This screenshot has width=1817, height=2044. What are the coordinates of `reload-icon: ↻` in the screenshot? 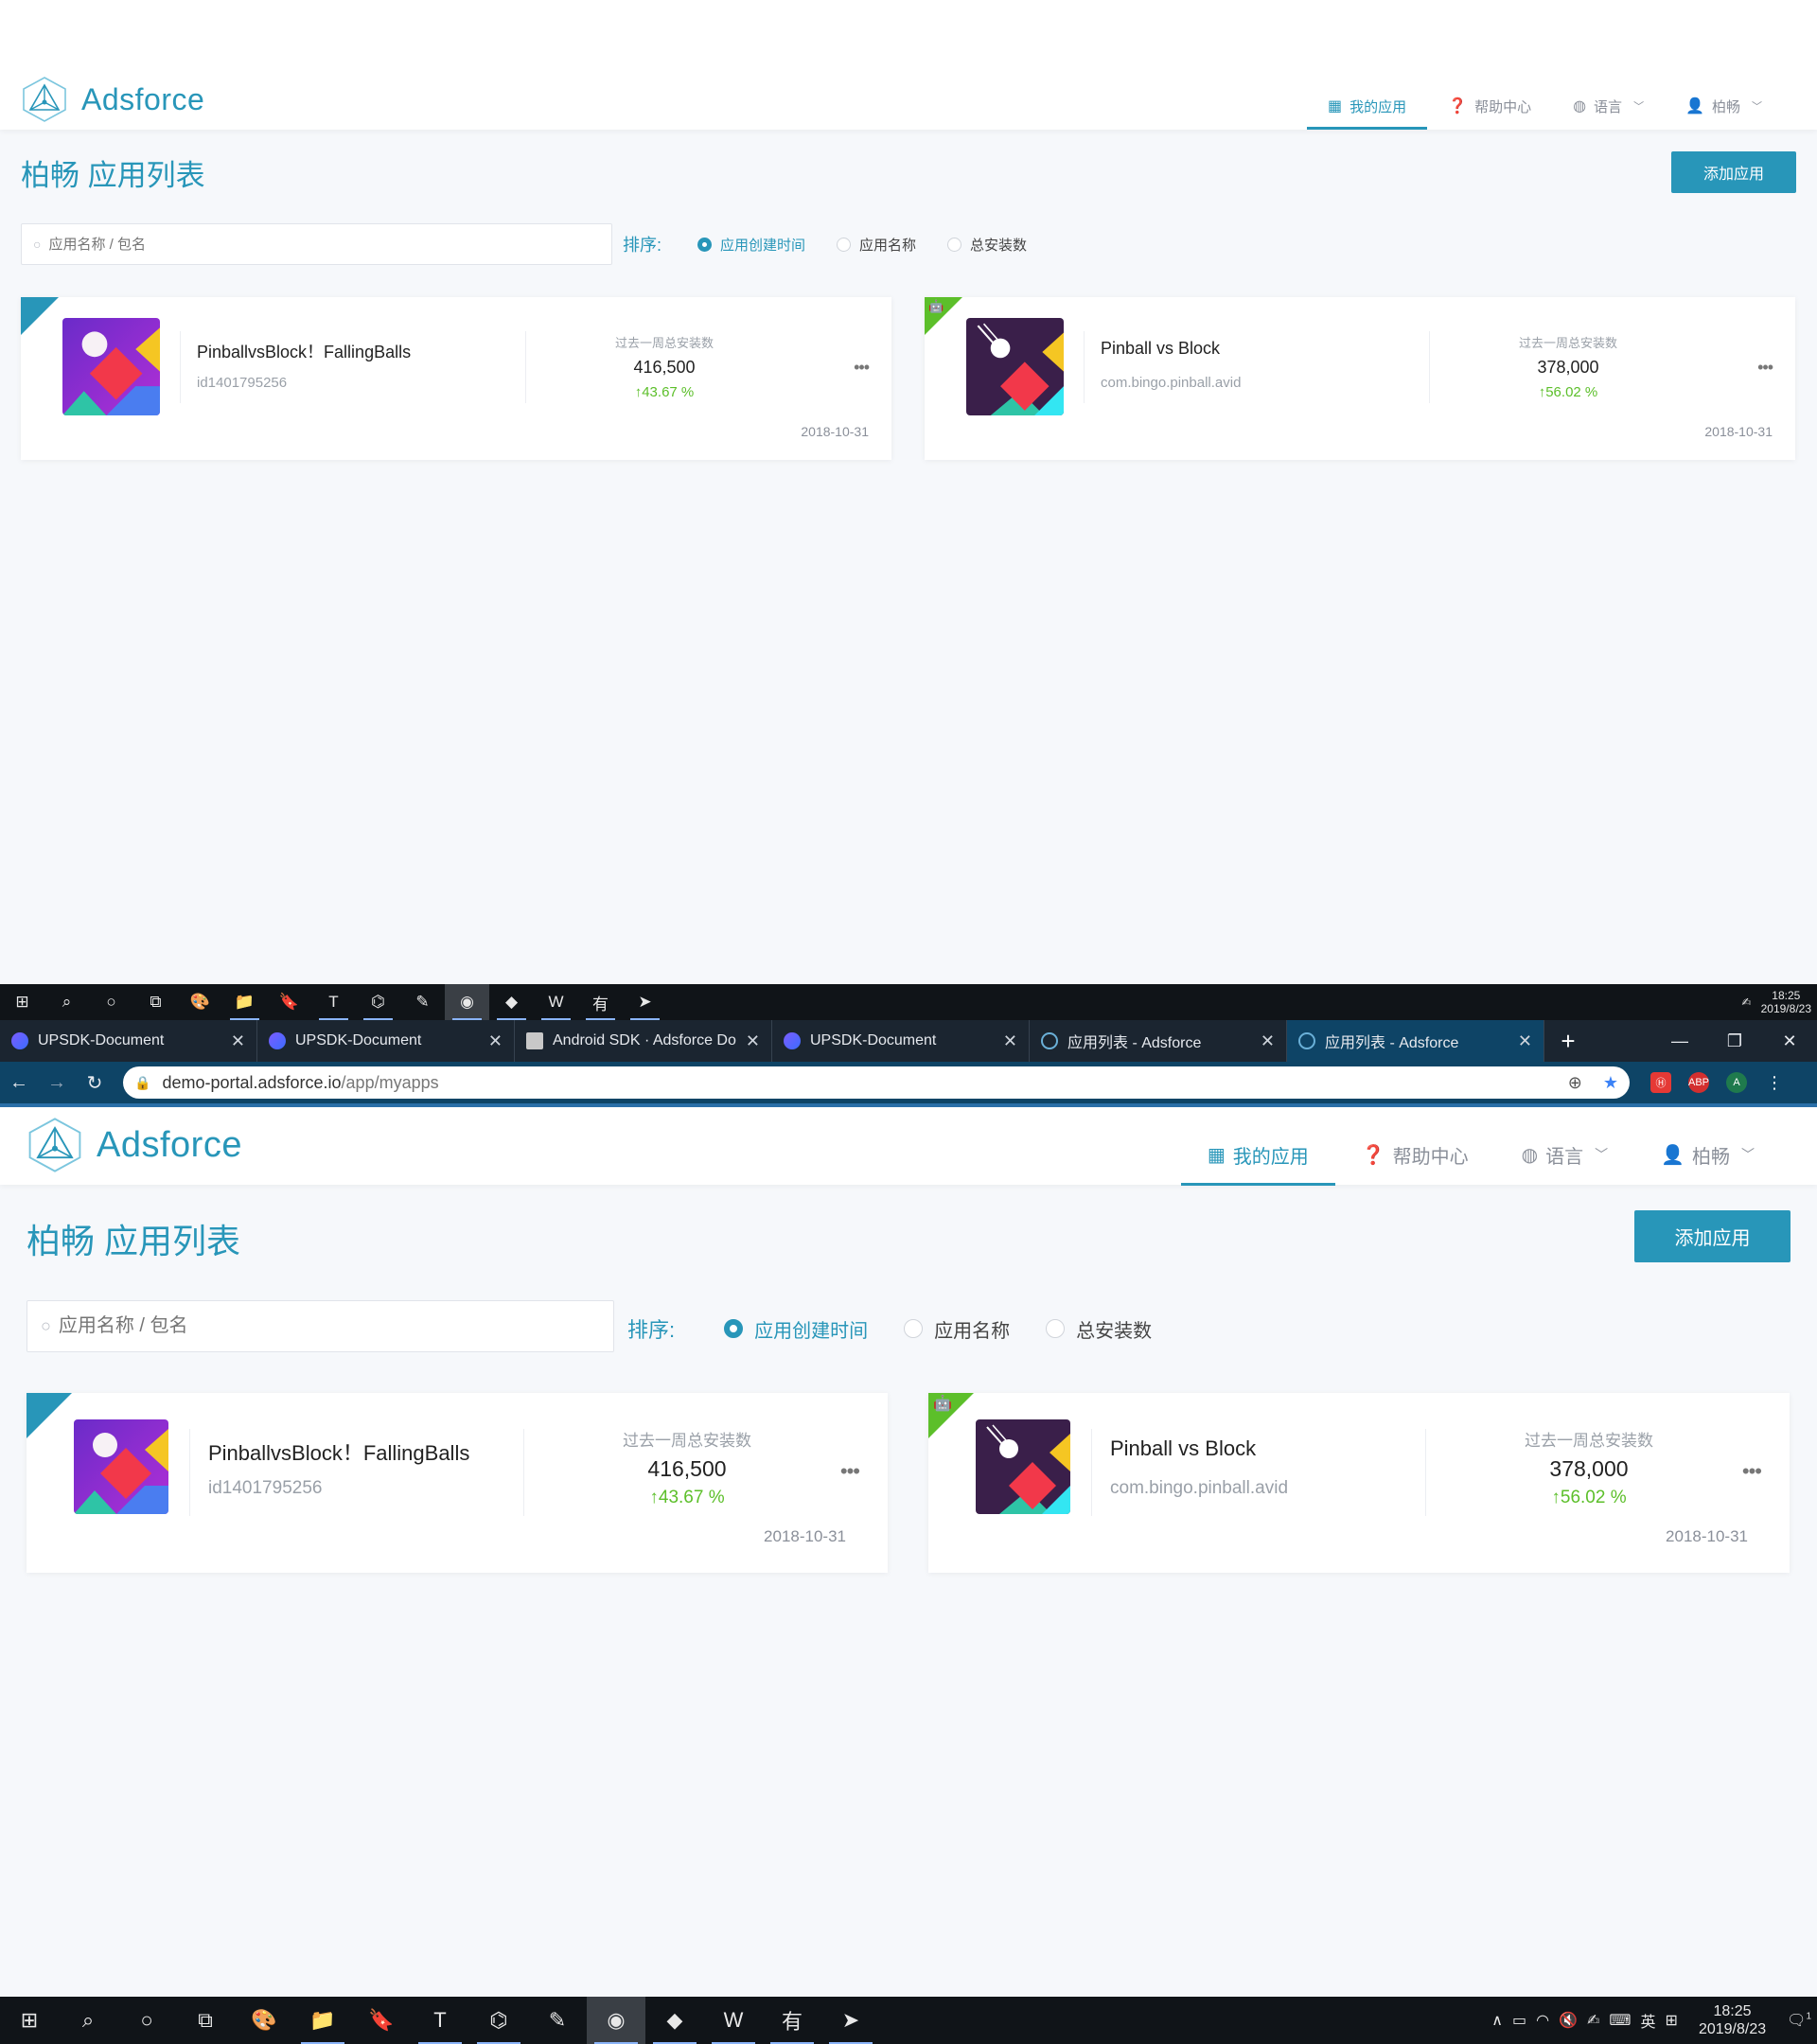 It's located at (95, 1083).